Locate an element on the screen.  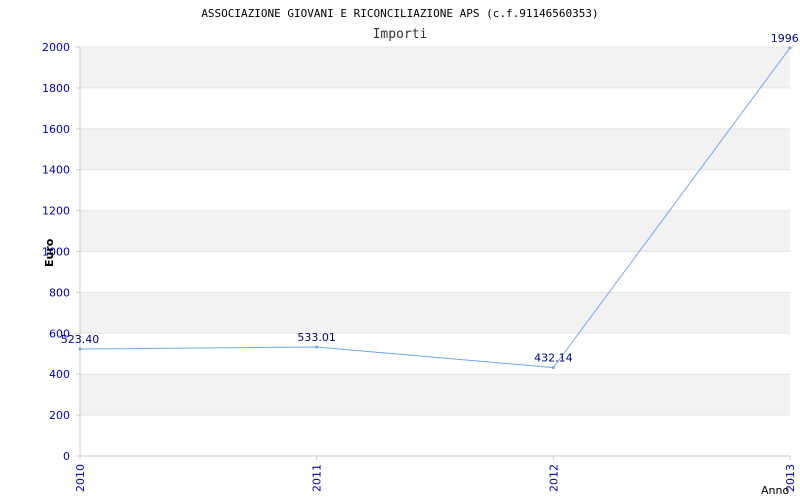
x-tick-label: 2010 is located at coordinates (80, 478).